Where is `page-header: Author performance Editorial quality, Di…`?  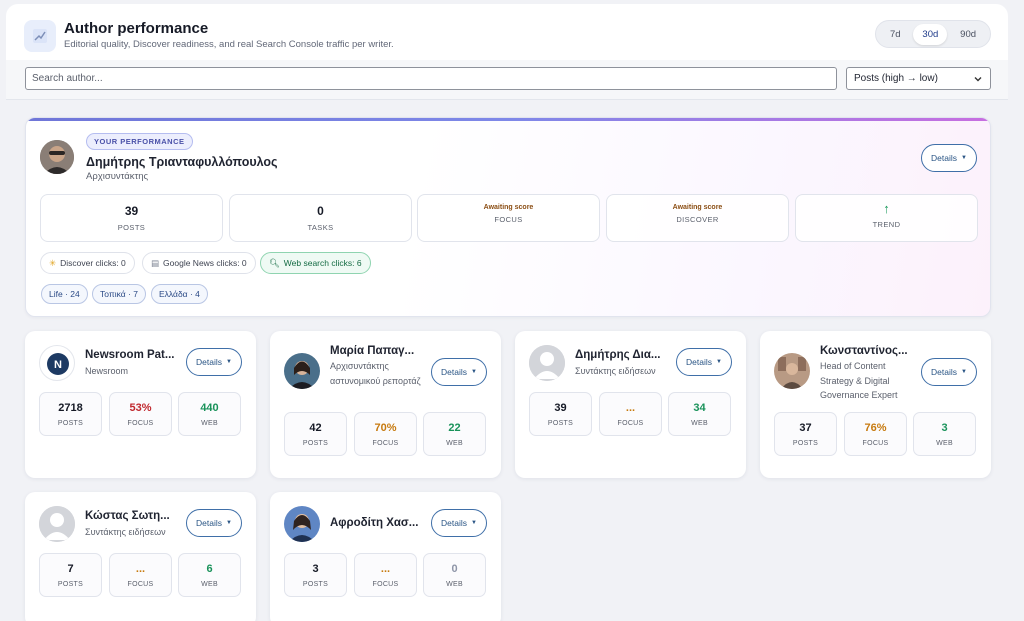 page-header: Author performance Editorial quality, Di… is located at coordinates (507, 32).